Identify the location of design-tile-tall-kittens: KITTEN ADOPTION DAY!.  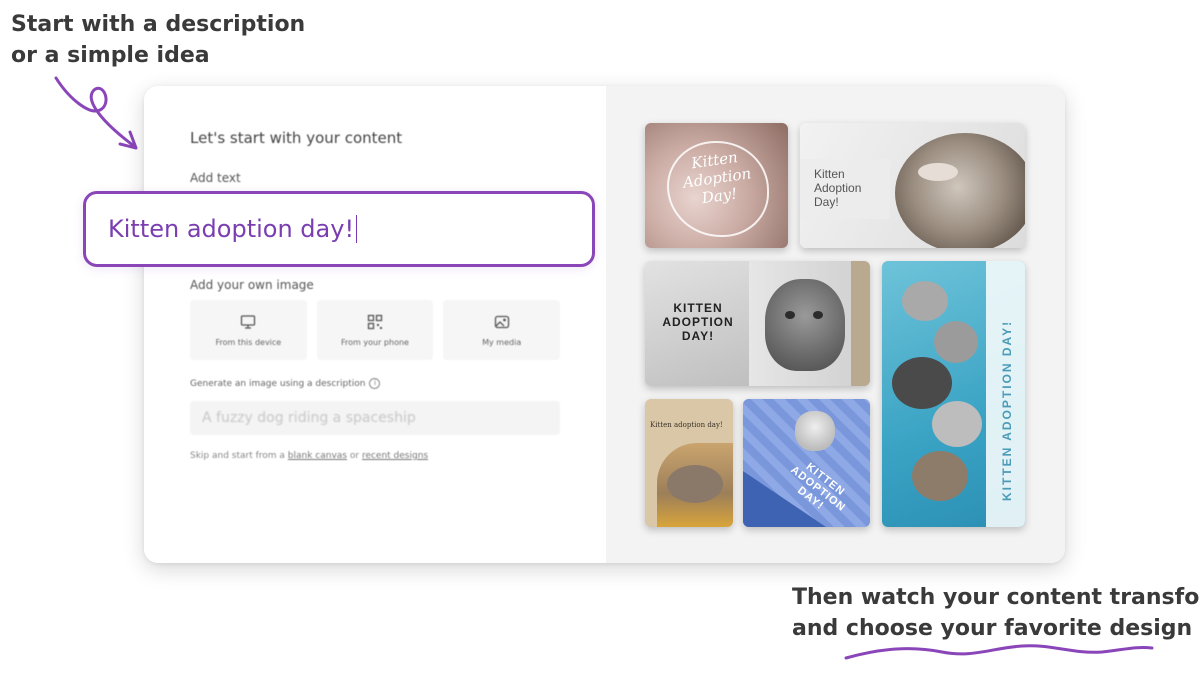
(953, 394).